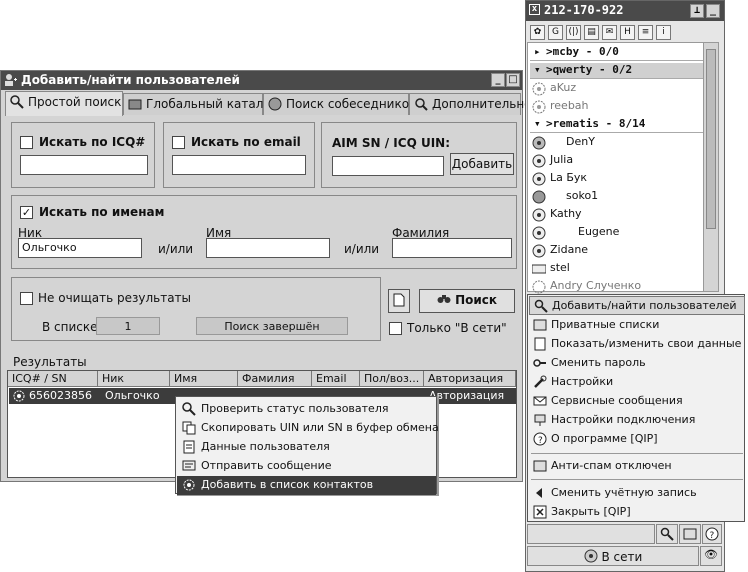 The width and height of the screenshot is (748, 572). Describe the element at coordinates (644, 305) in the screenshot. I see `menu-label: Добавить/найти пользователей` at that location.